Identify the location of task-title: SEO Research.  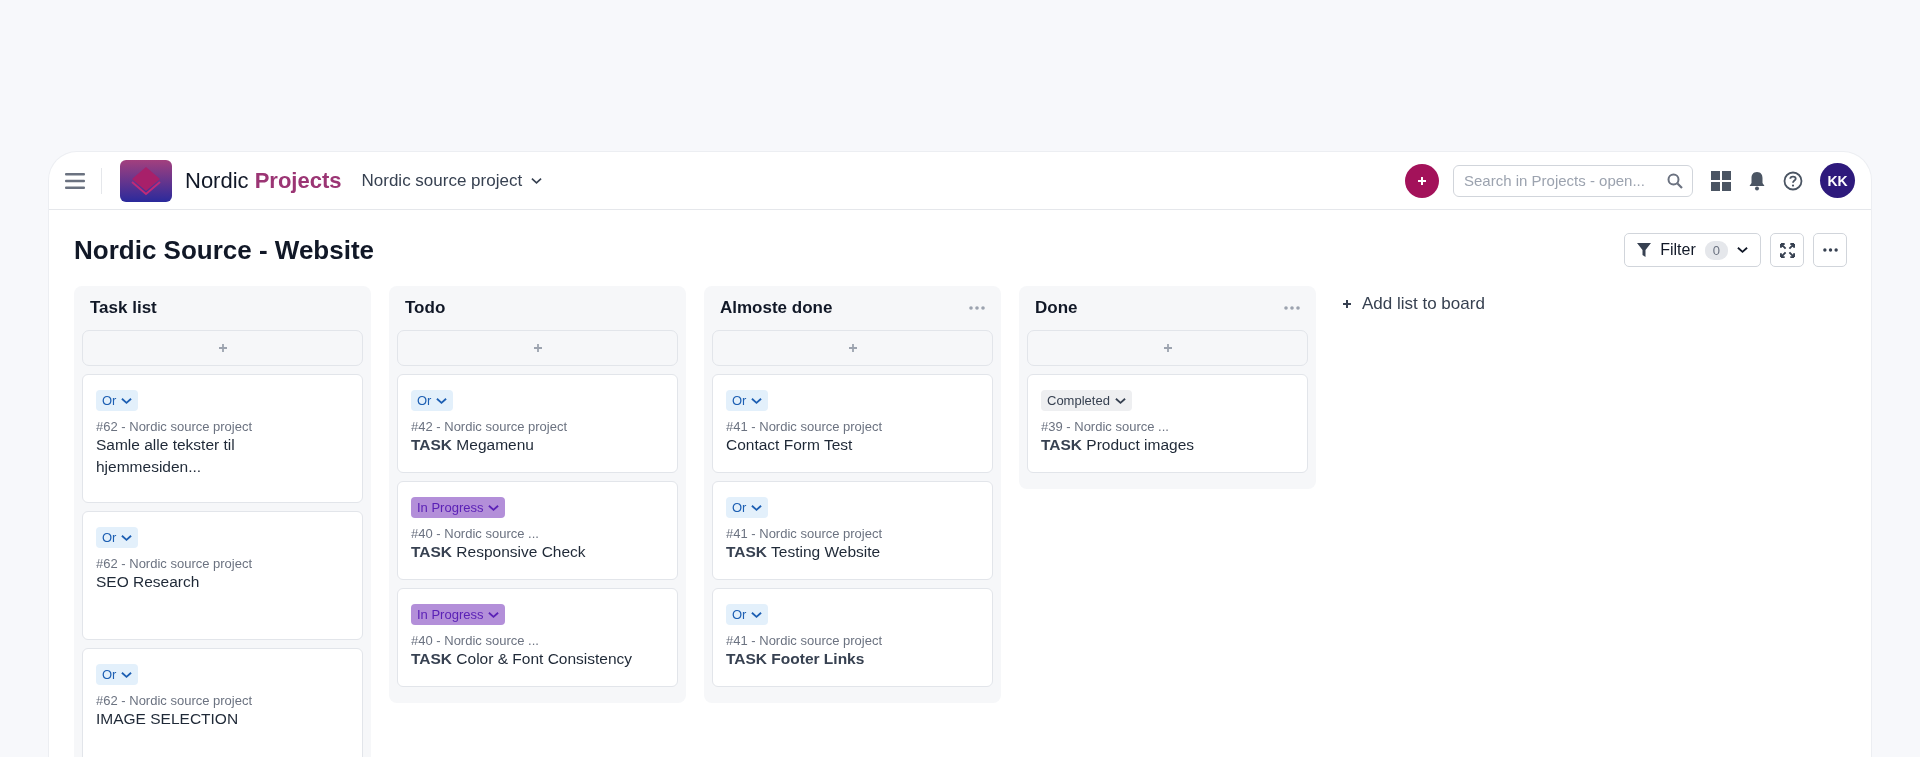
(148, 582).